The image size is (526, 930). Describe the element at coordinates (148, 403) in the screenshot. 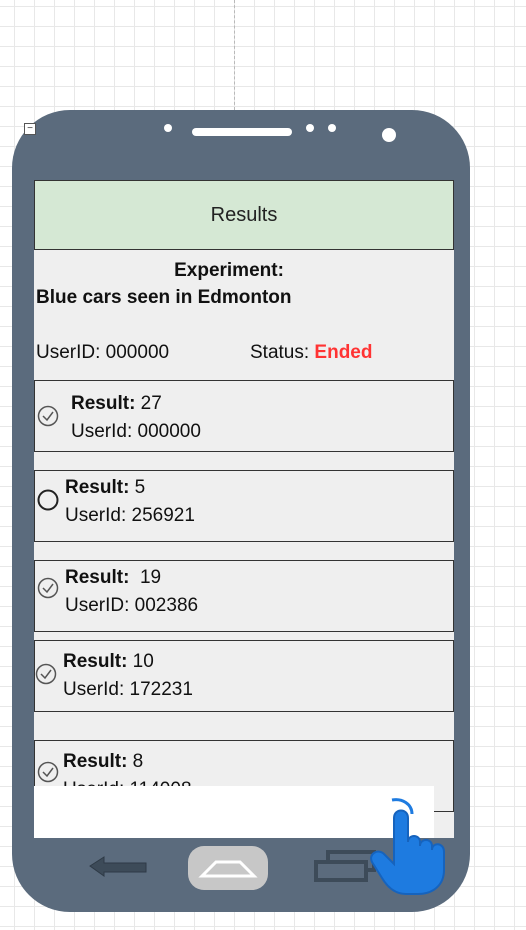

I see `result-value: 27` at that location.